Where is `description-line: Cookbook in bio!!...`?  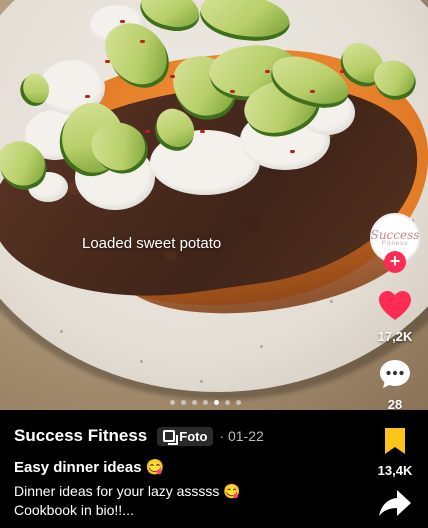
description-line: Cookbook in bio!!... is located at coordinates (74, 510).